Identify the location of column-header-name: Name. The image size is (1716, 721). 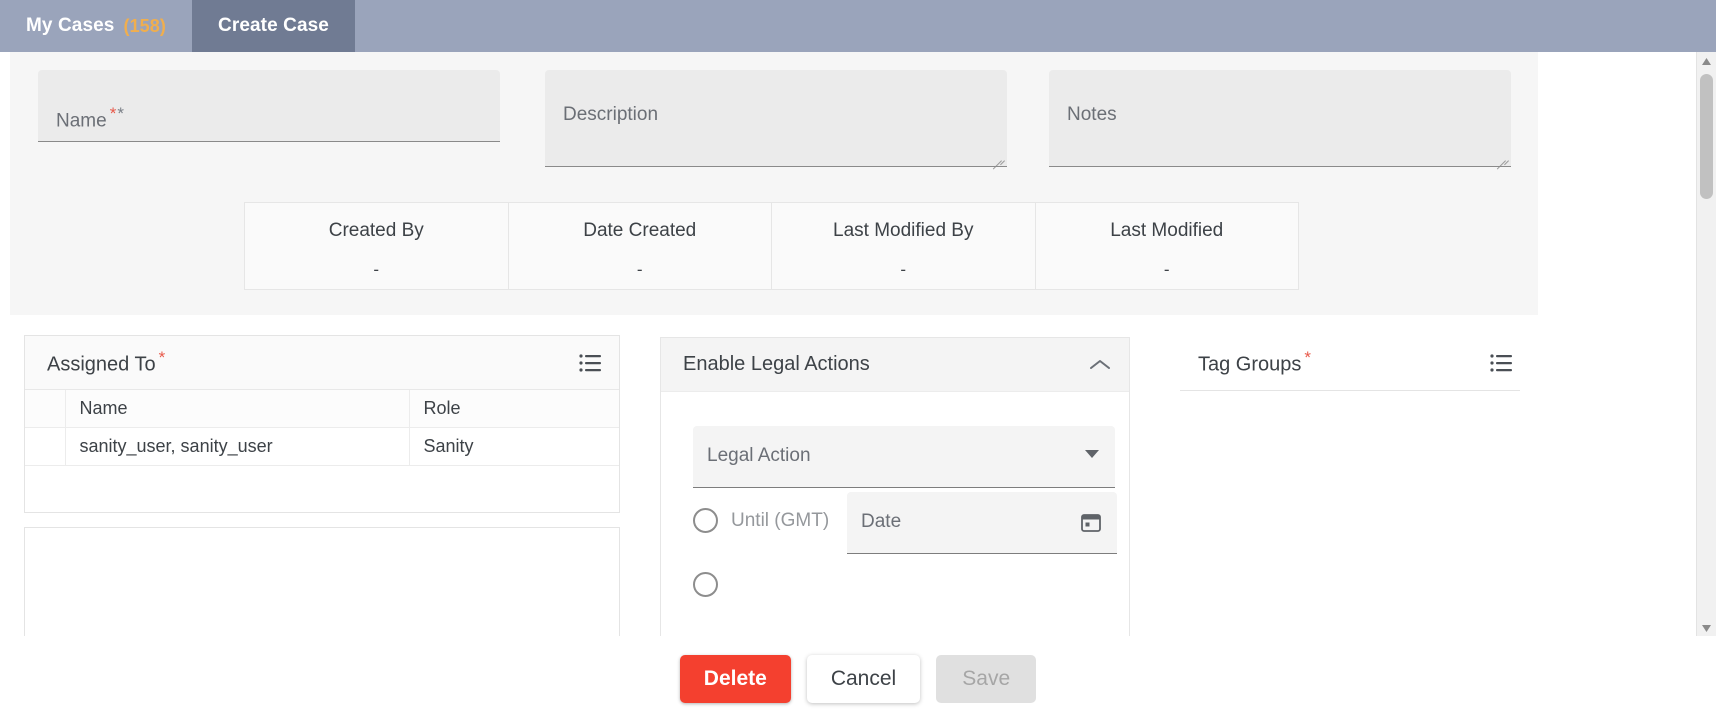
(237, 409).